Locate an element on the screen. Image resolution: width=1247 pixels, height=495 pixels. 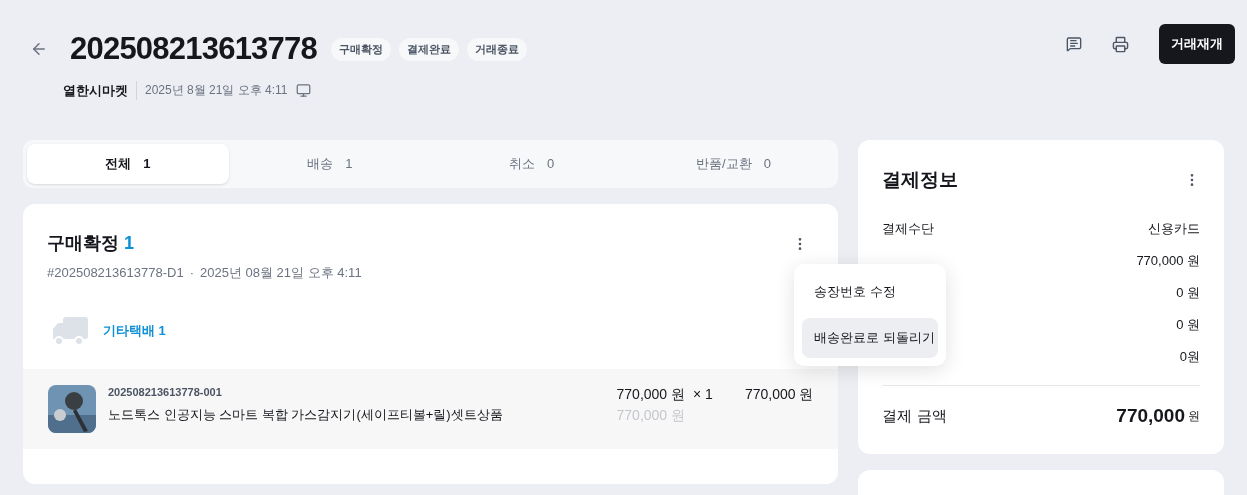
print-icon is located at coordinates (1120, 44).